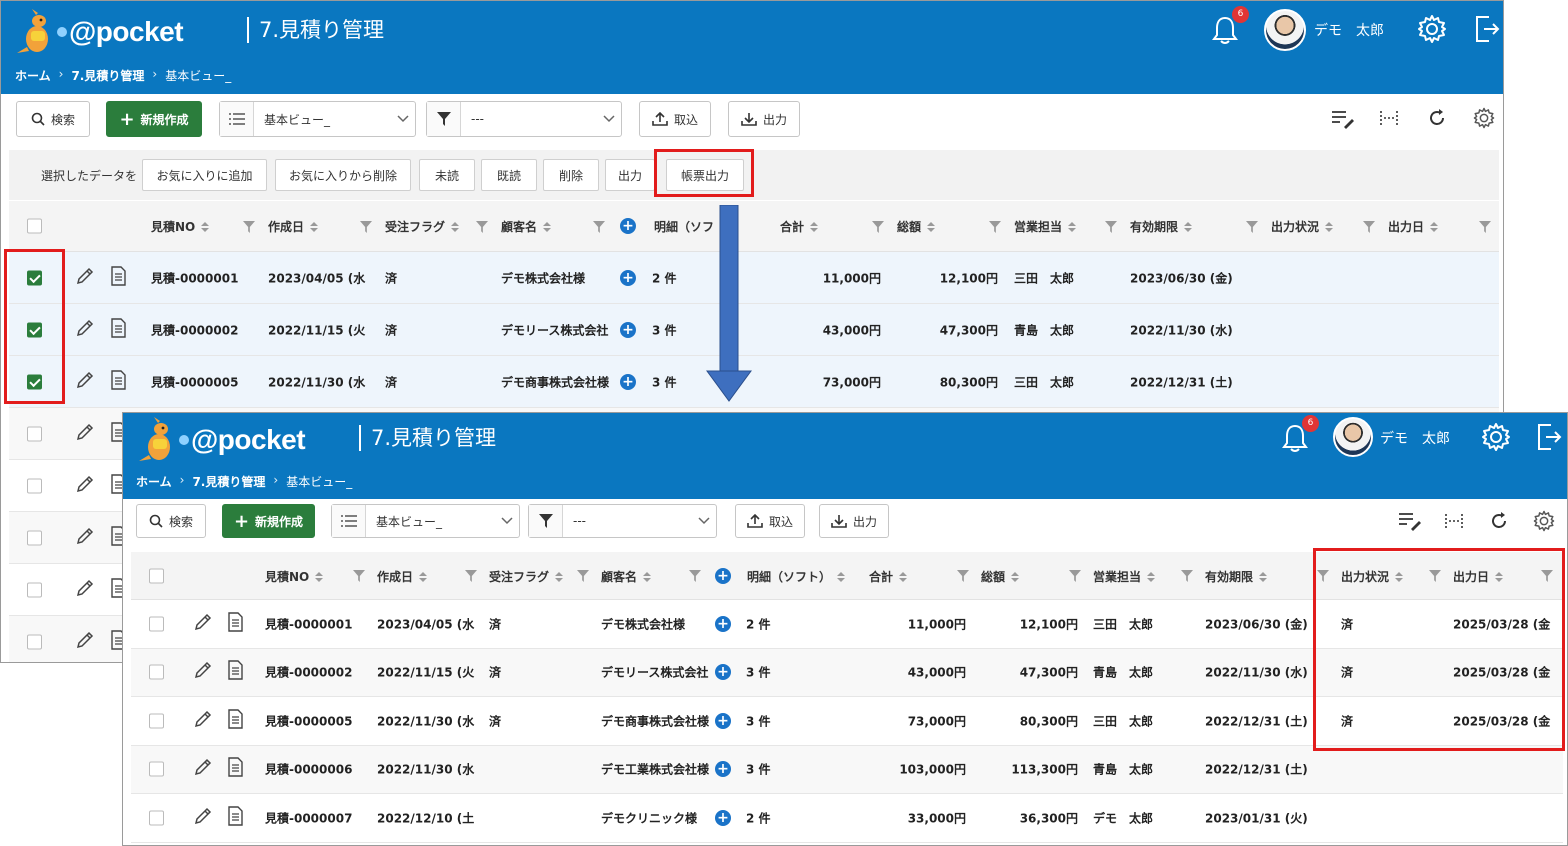 This screenshot has height=846, width=1568. Describe the element at coordinates (705, 175) in the screenshot. I see `form-output-button: 帳票出力` at that location.